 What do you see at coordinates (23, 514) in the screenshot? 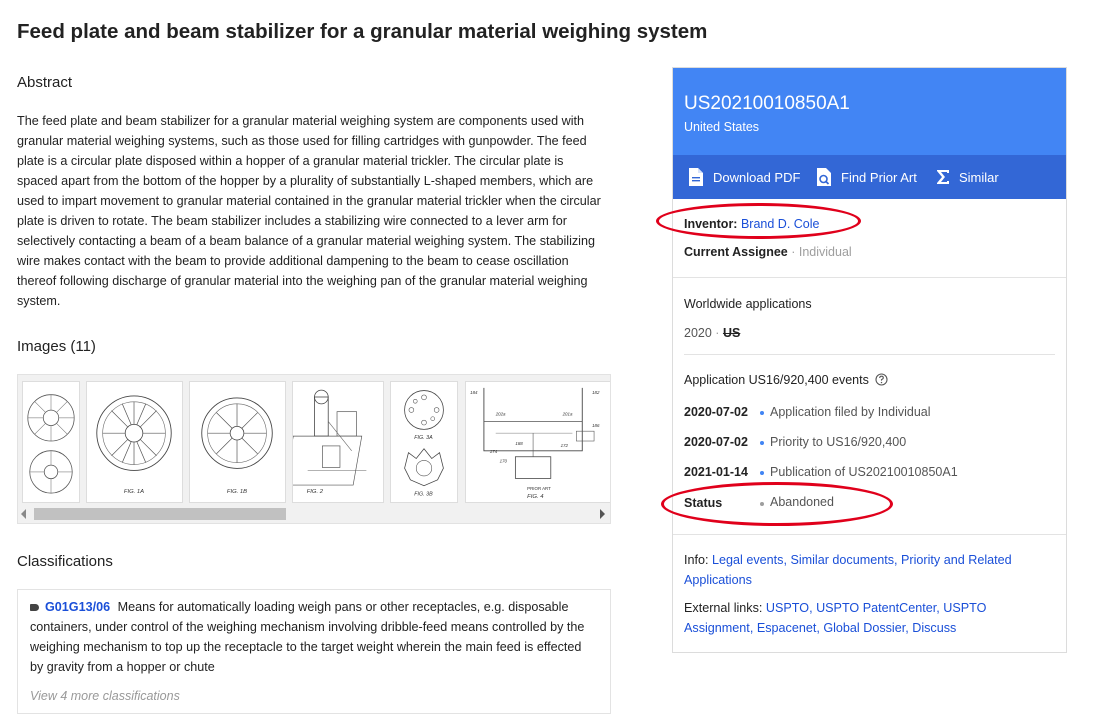
I see `scroll-left-icon` at bounding box center [23, 514].